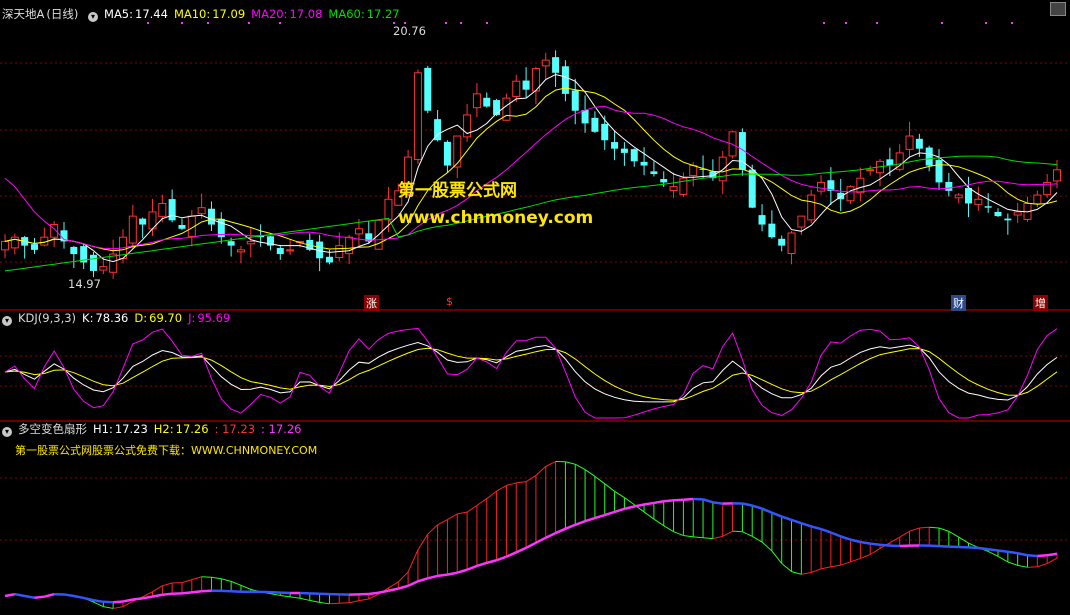 The width and height of the screenshot is (1070, 615). Describe the element at coordinates (93, 17) in the screenshot. I see `settings-icon: ▾` at that location.